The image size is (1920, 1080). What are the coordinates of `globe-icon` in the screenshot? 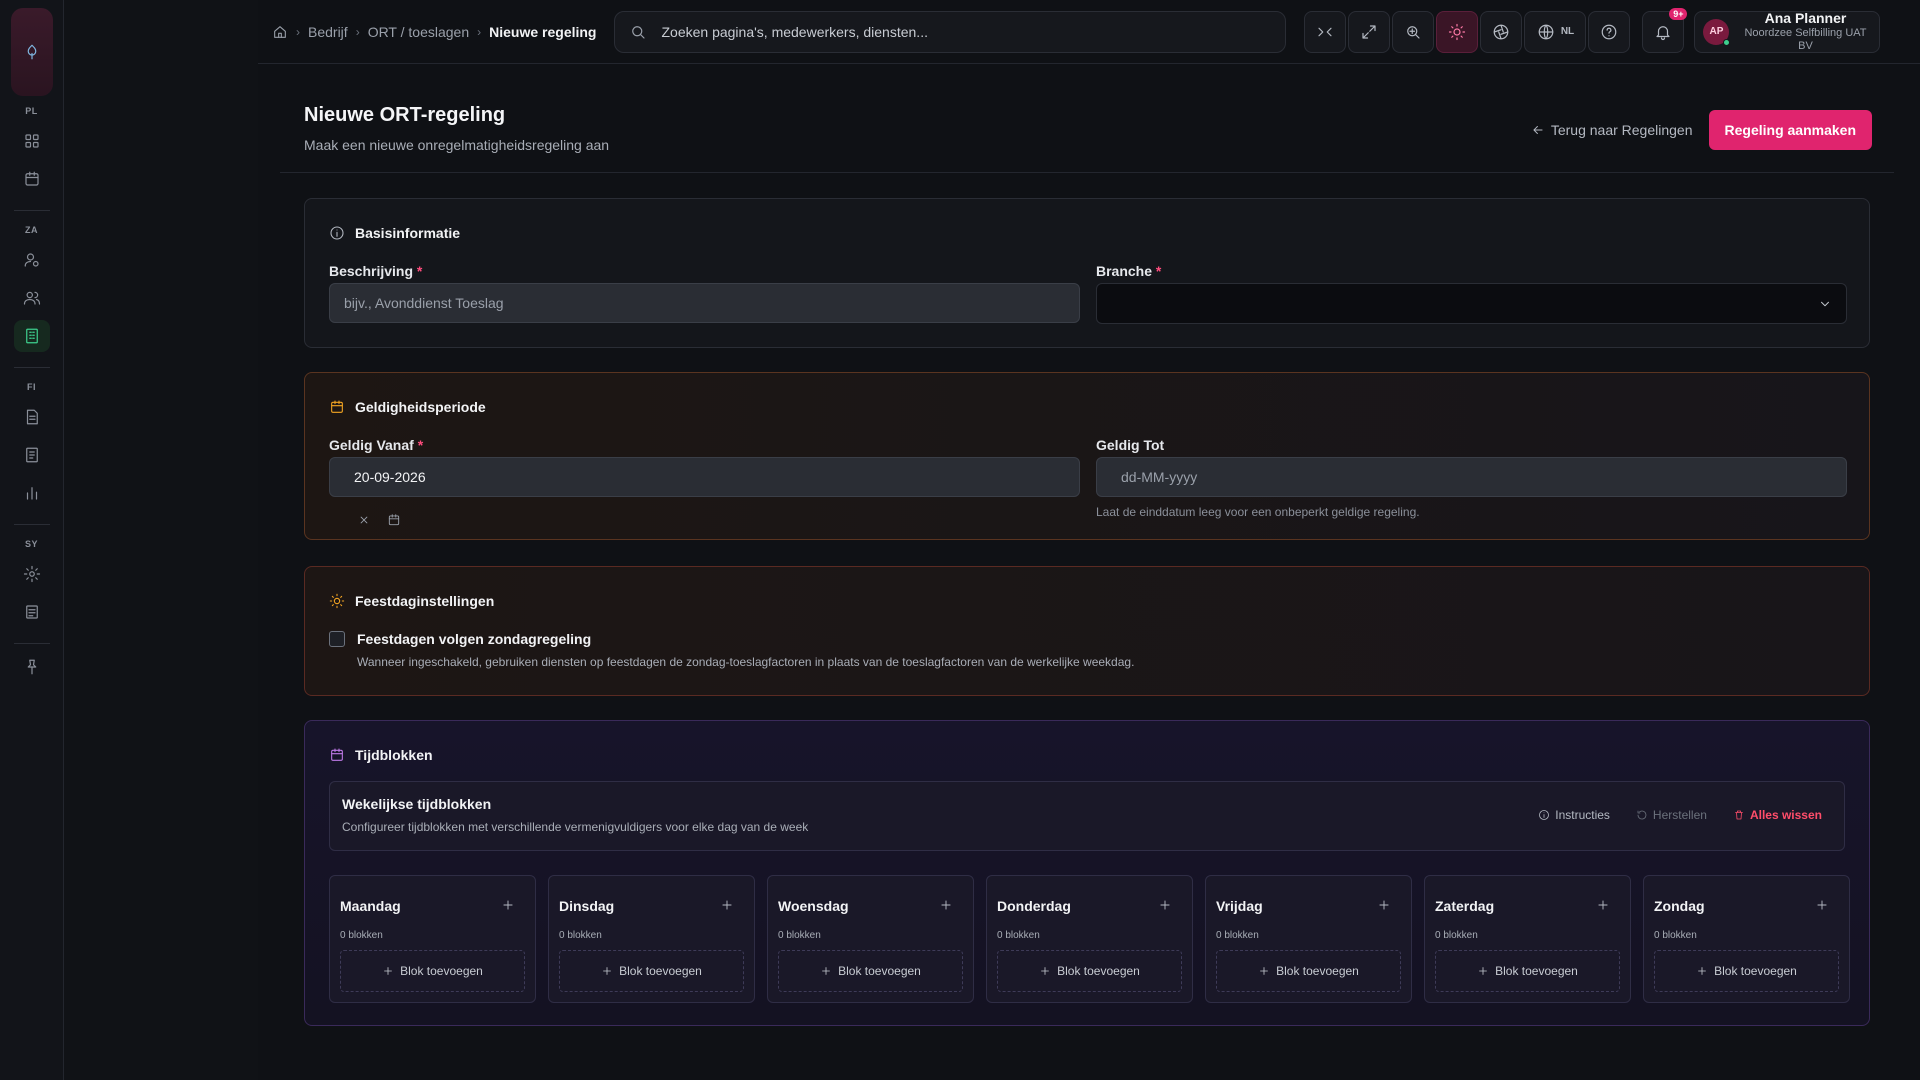 It's located at (1546, 31).